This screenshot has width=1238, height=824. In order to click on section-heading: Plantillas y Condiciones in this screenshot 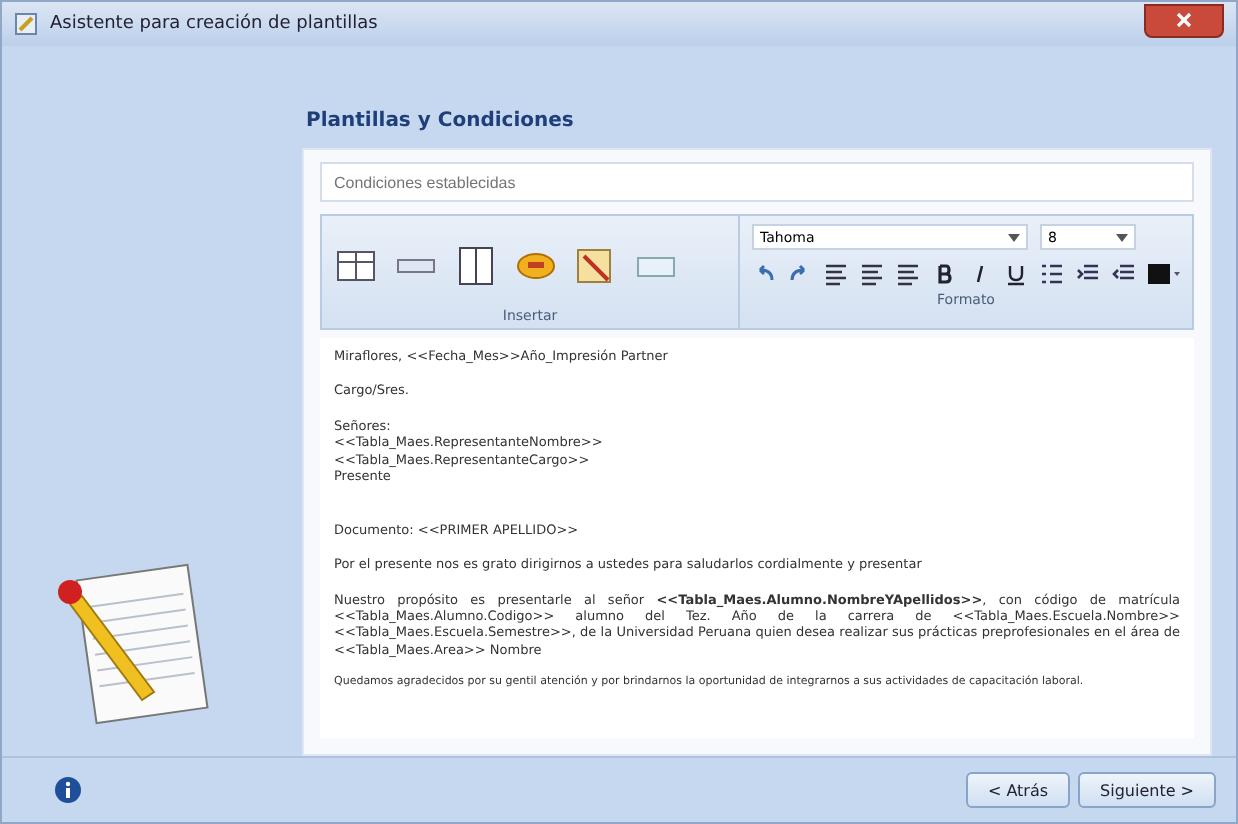, I will do `click(441, 121)`.